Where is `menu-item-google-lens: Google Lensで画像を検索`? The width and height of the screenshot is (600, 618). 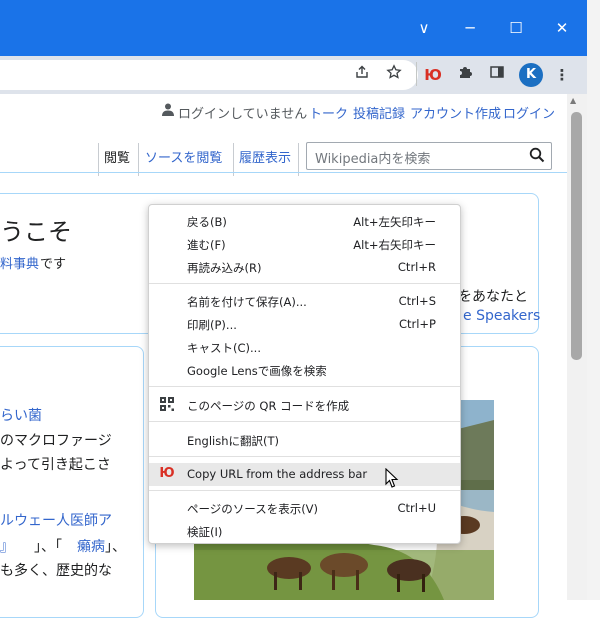
menu-item-google-lens: Google Lensで画像を検索 is located at coordinates (304, 370).